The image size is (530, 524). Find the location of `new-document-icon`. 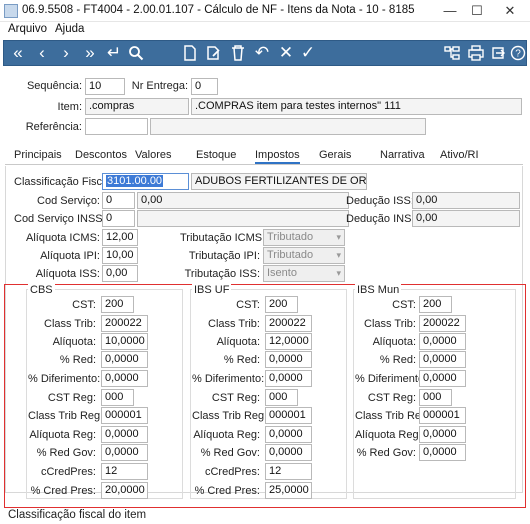

new-document-icon is located at coordinates (190, 53).